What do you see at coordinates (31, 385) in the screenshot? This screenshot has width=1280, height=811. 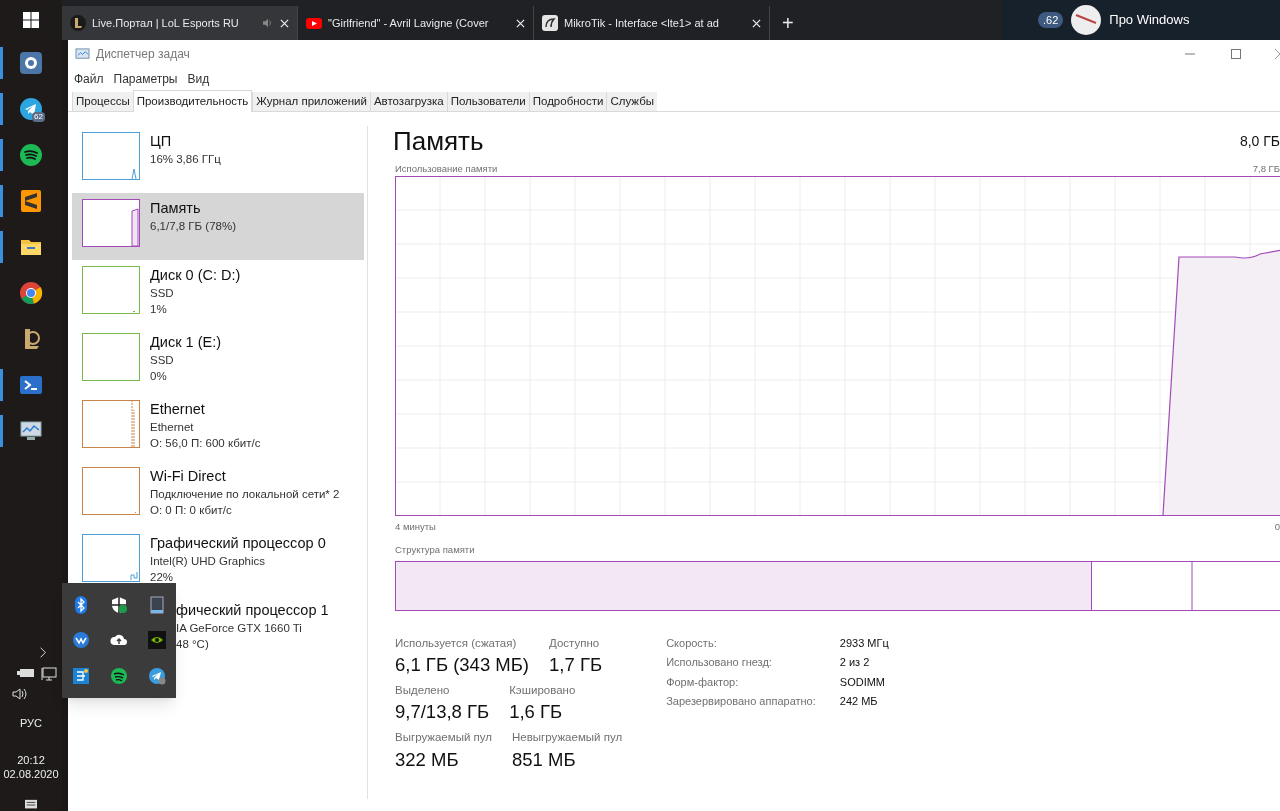 I see `terminal-icon` at bounding box center [31, 385].